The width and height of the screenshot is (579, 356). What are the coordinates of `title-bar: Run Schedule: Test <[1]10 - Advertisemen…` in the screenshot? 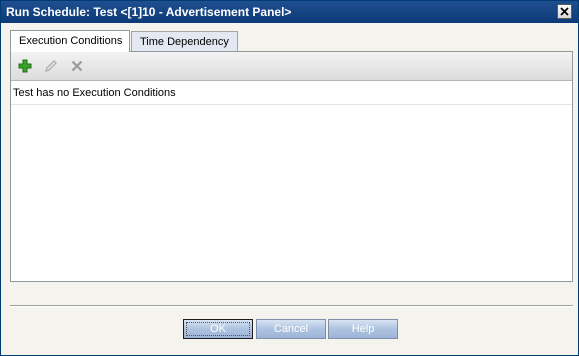 It's located at (289, 12).